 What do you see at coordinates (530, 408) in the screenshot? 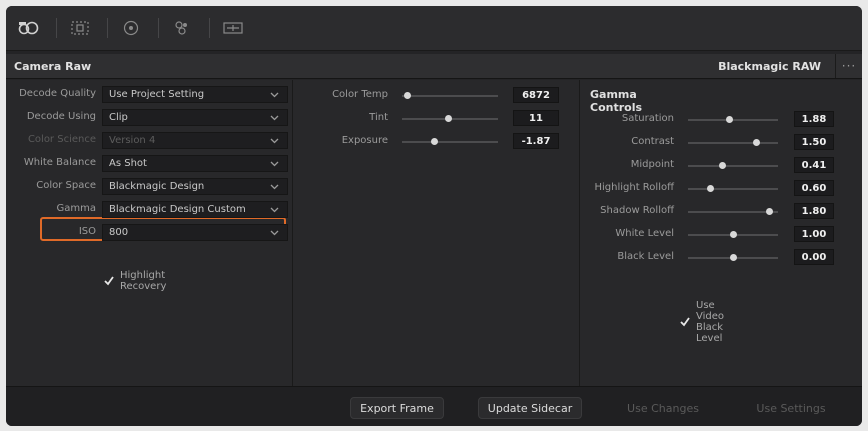
I see `update-sidecar-button: Update Sidecar` at bounding box center [530, 408].